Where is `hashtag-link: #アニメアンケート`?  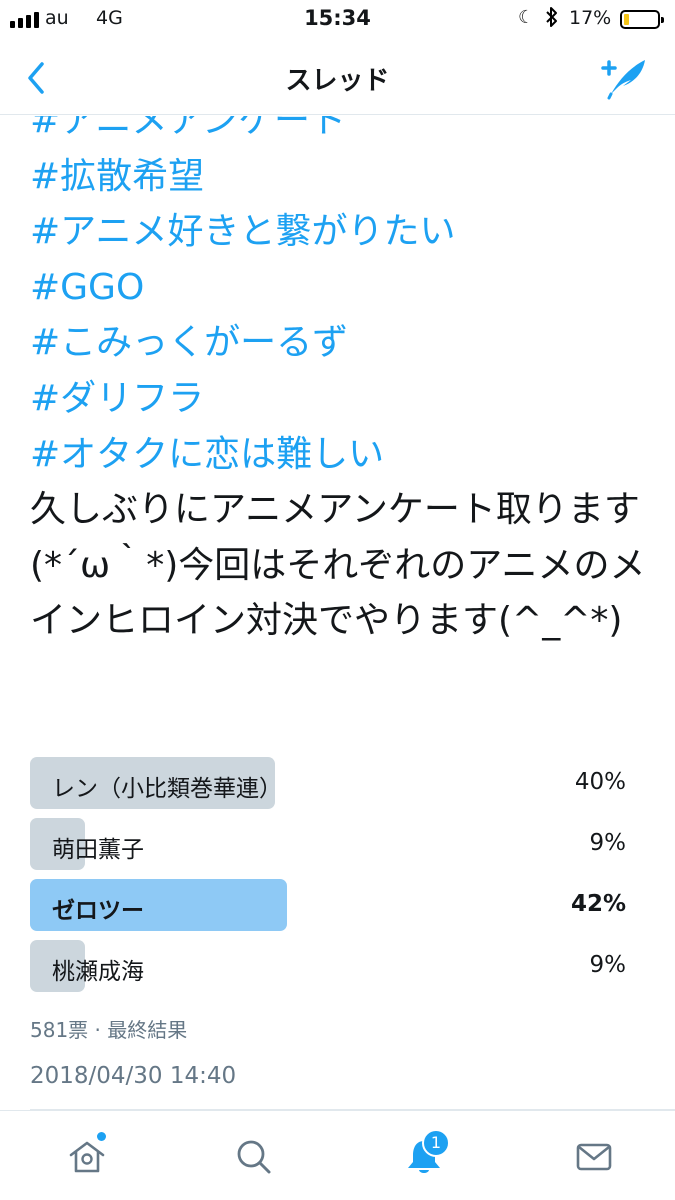 hashtag-link: #アニメアンケート is located at coordinates (340, 132).